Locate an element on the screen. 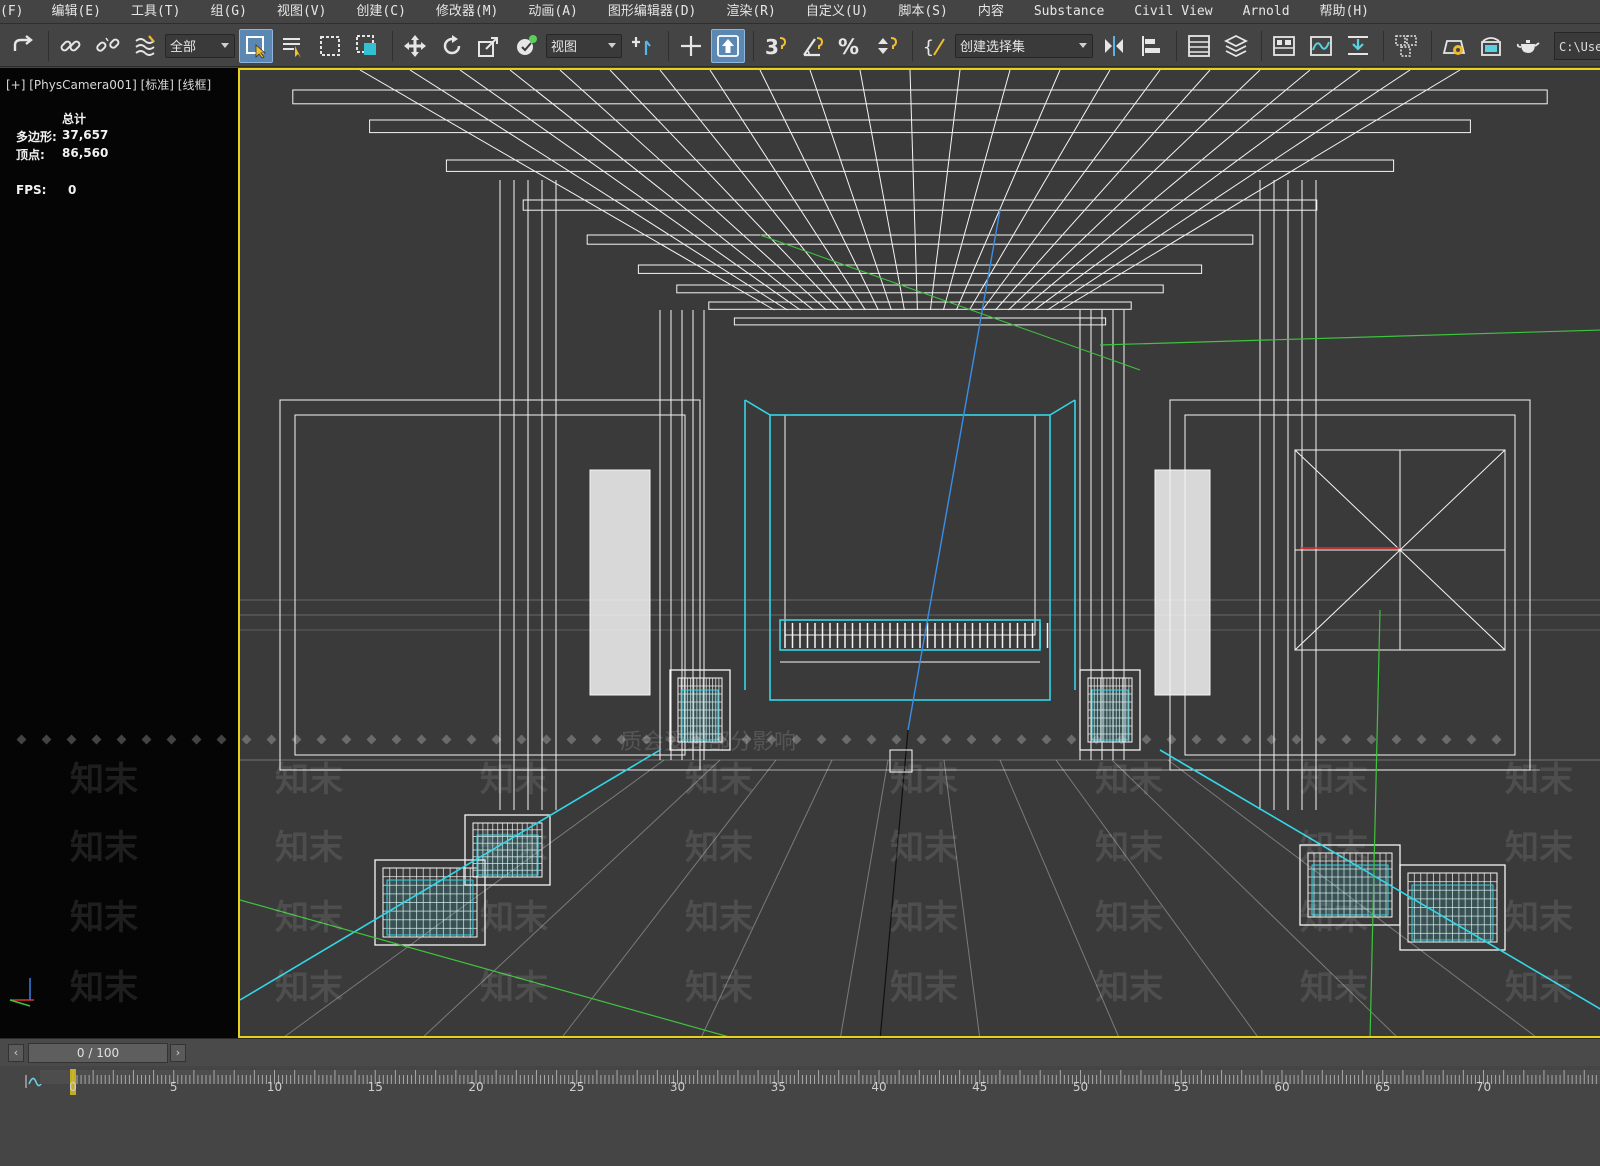  time-slider: ‹ 0 / 100 › is located at coordinates (800, 1052).